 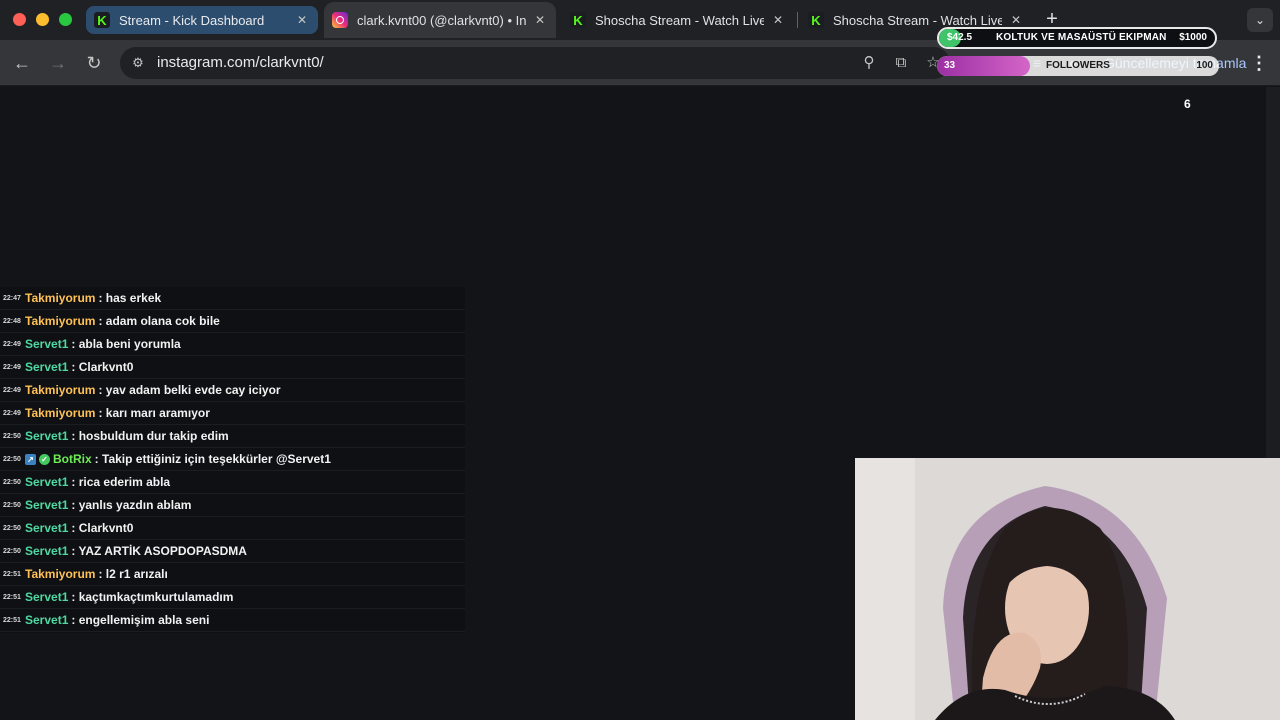 I want to click on donation-goal-bar: $42.5 KOLTUK VE MASAÜSTÜ EKIPMAN $1000, so click(x=1077, y=38).